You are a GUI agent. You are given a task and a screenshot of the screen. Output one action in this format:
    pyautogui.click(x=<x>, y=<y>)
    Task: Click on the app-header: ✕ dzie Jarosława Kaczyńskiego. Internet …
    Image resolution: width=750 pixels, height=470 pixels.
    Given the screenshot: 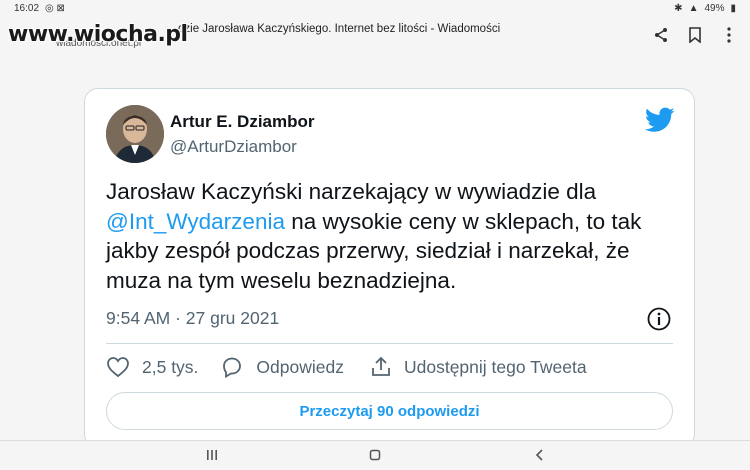 What is the action you would take?
    pyautogui.click(x=375, y=34)
    